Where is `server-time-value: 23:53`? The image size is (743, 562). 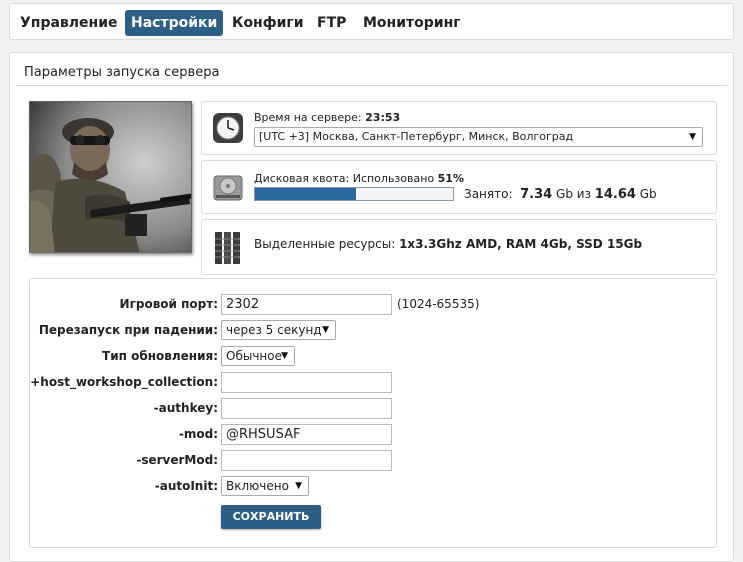
server-time-value: 23:53 is located at coordinates (383, 117).